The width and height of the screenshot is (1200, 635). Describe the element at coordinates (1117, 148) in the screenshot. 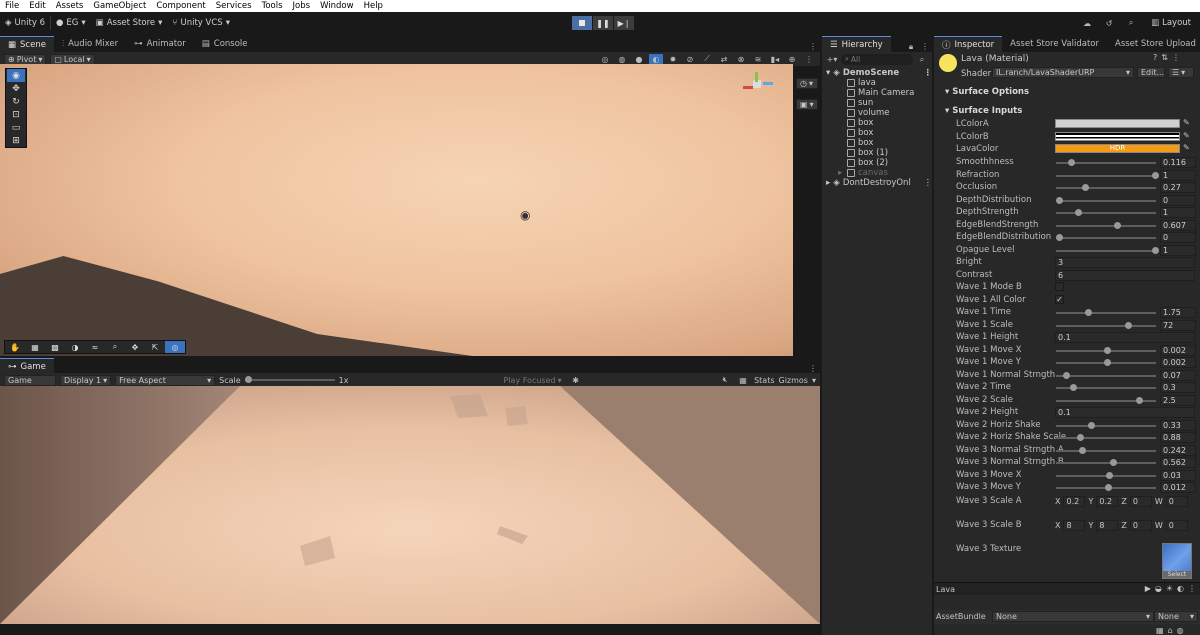

I see `lavacolor-swatch: HDR` at that location.